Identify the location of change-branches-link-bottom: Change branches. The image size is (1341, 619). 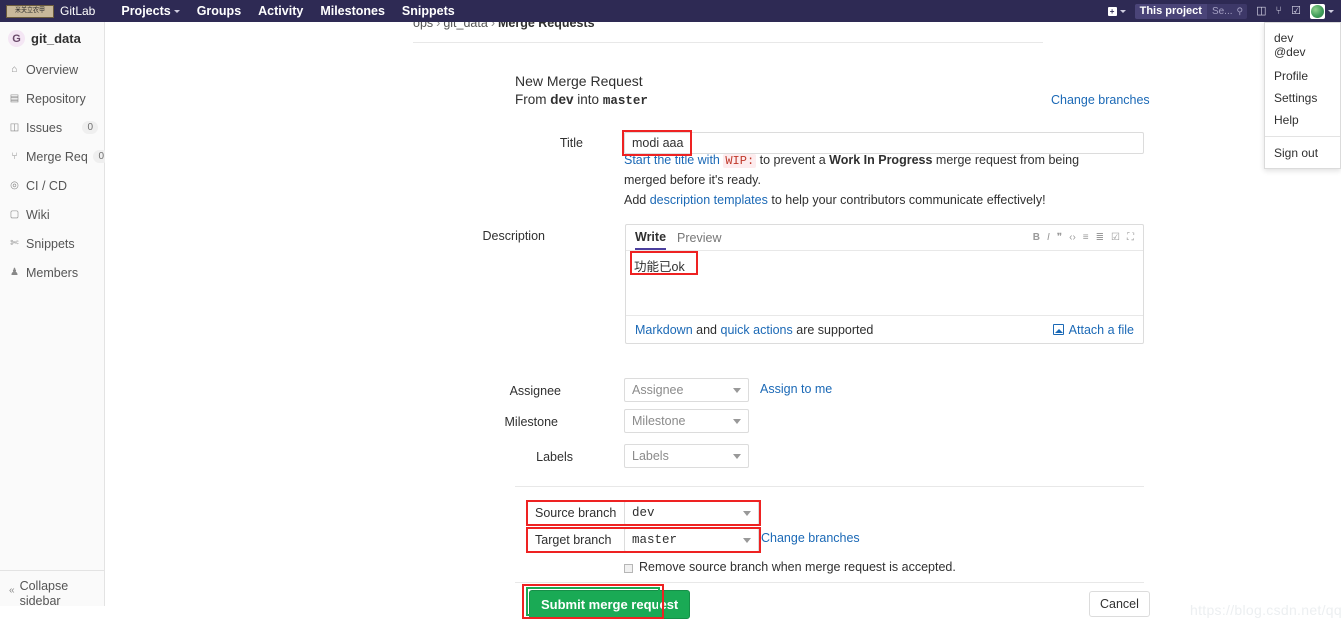
(810, 538).